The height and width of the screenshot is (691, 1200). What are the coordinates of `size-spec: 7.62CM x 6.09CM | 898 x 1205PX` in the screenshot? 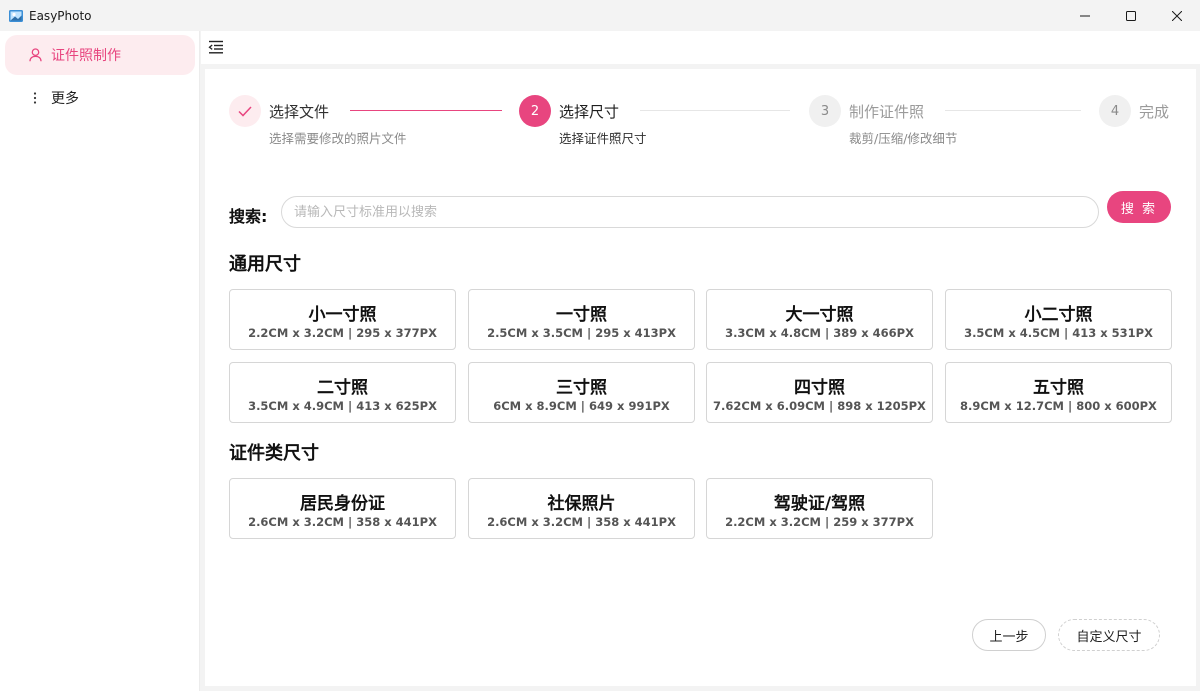 It's located at (819, 406).